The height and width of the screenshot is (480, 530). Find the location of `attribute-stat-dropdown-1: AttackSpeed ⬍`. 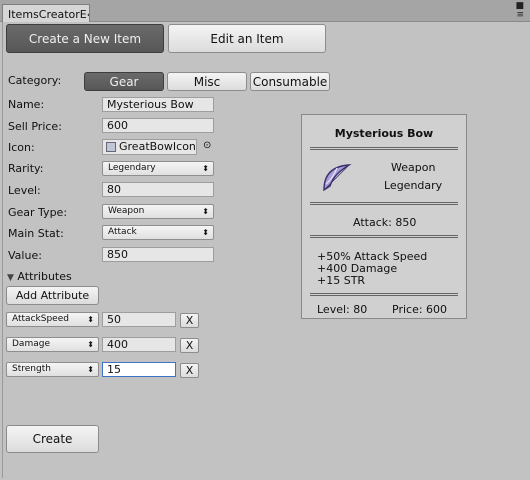

attribute-stat-dropdown-1: AttackSpeed ⬍ is located at coordinates (52, 319).